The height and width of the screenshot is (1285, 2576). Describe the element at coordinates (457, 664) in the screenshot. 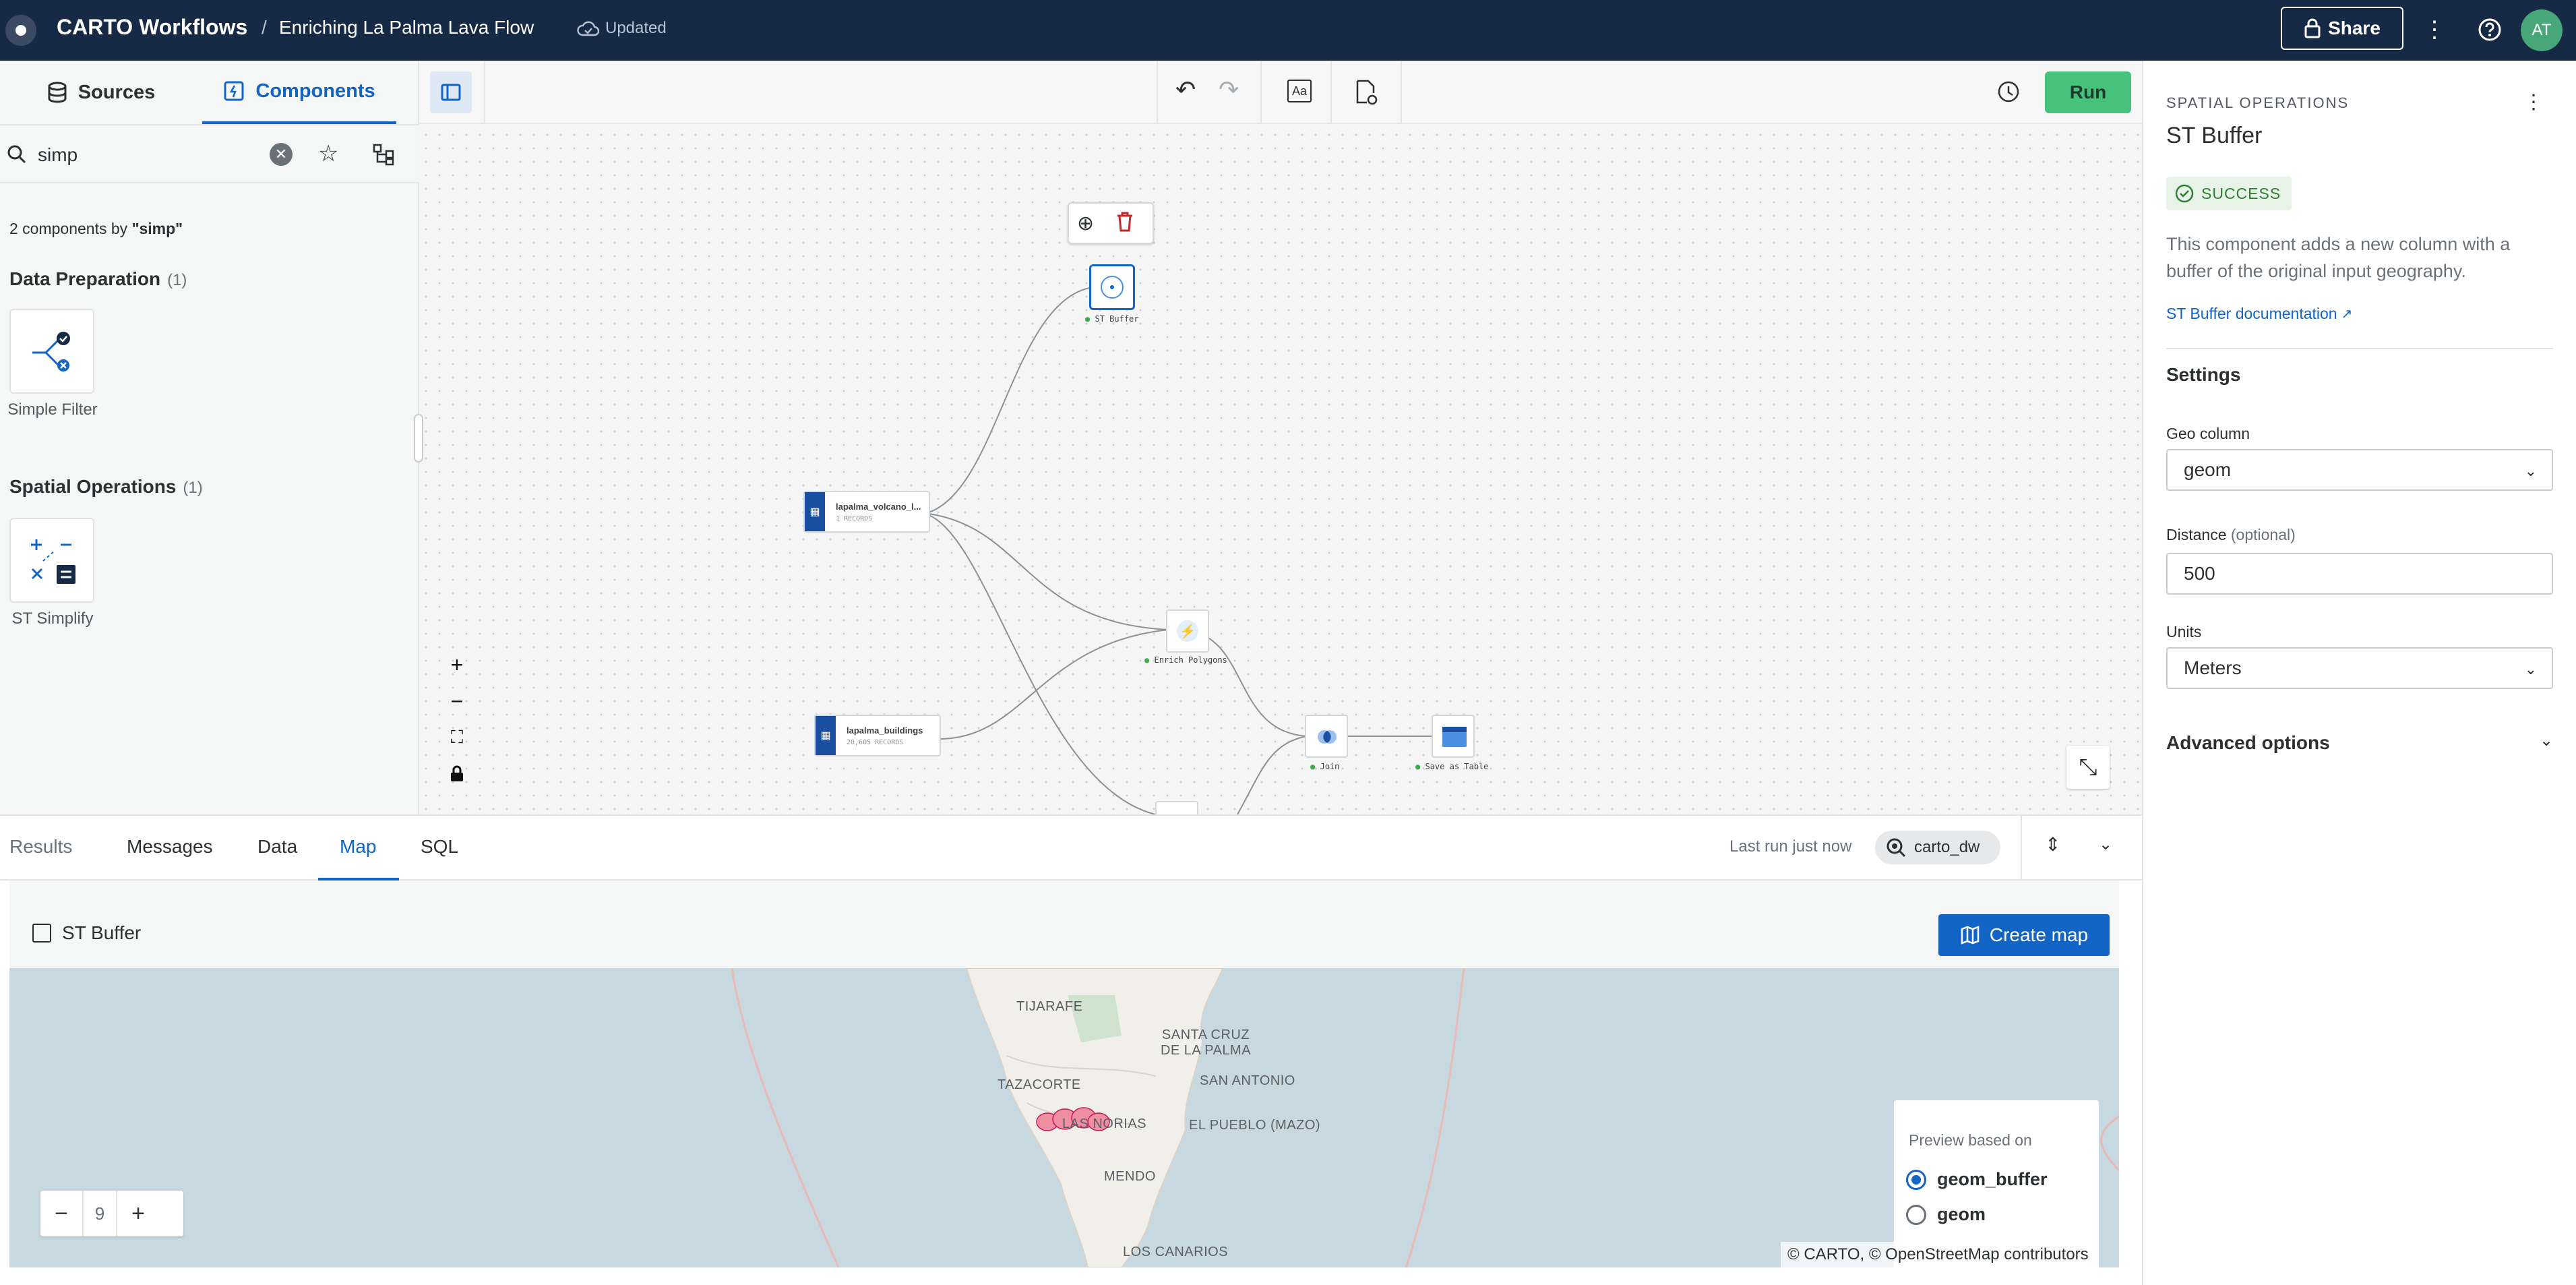

I see `zoom-in-icon: +` at that location.